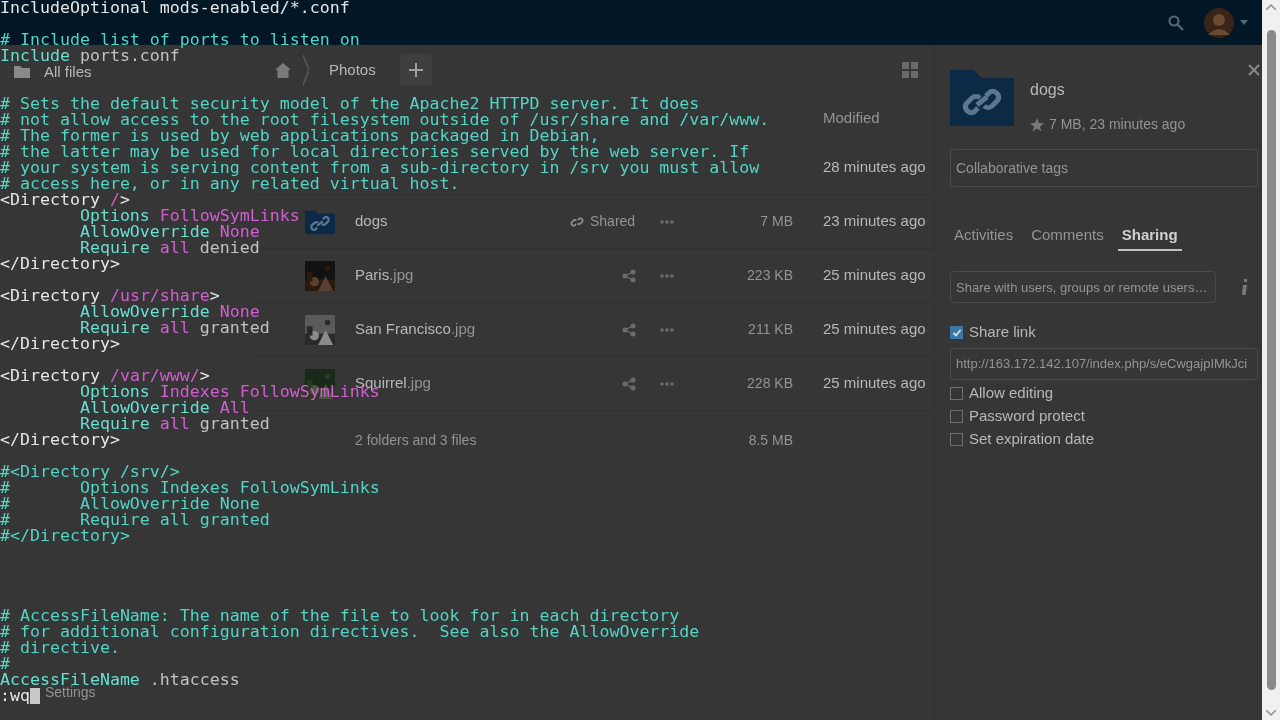 This screenshot has width=1280, height=720. What do you see at coordinates (1037, 124) in the screenshot?
I see `star-icon` at bounding box center [1037, 124].